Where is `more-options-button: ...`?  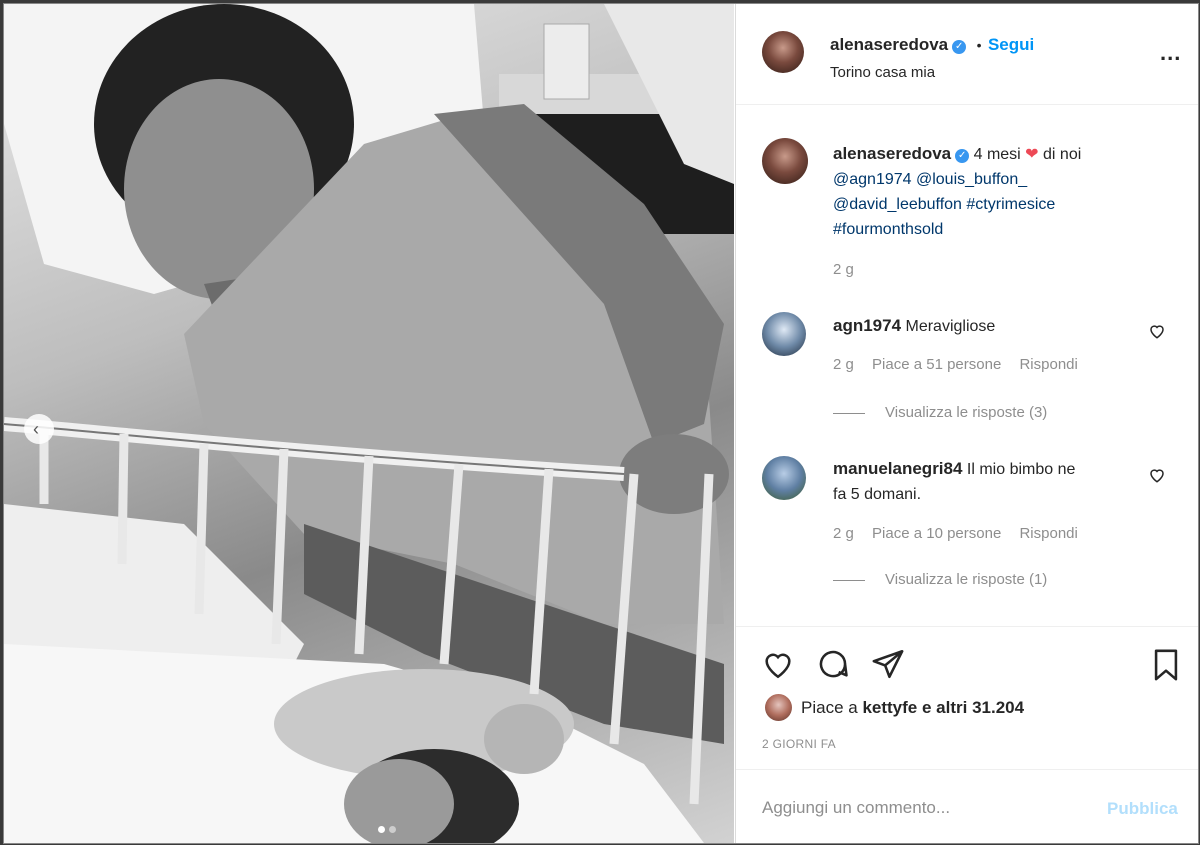
more-options-button: ... is located at coordinates (1170, 53).